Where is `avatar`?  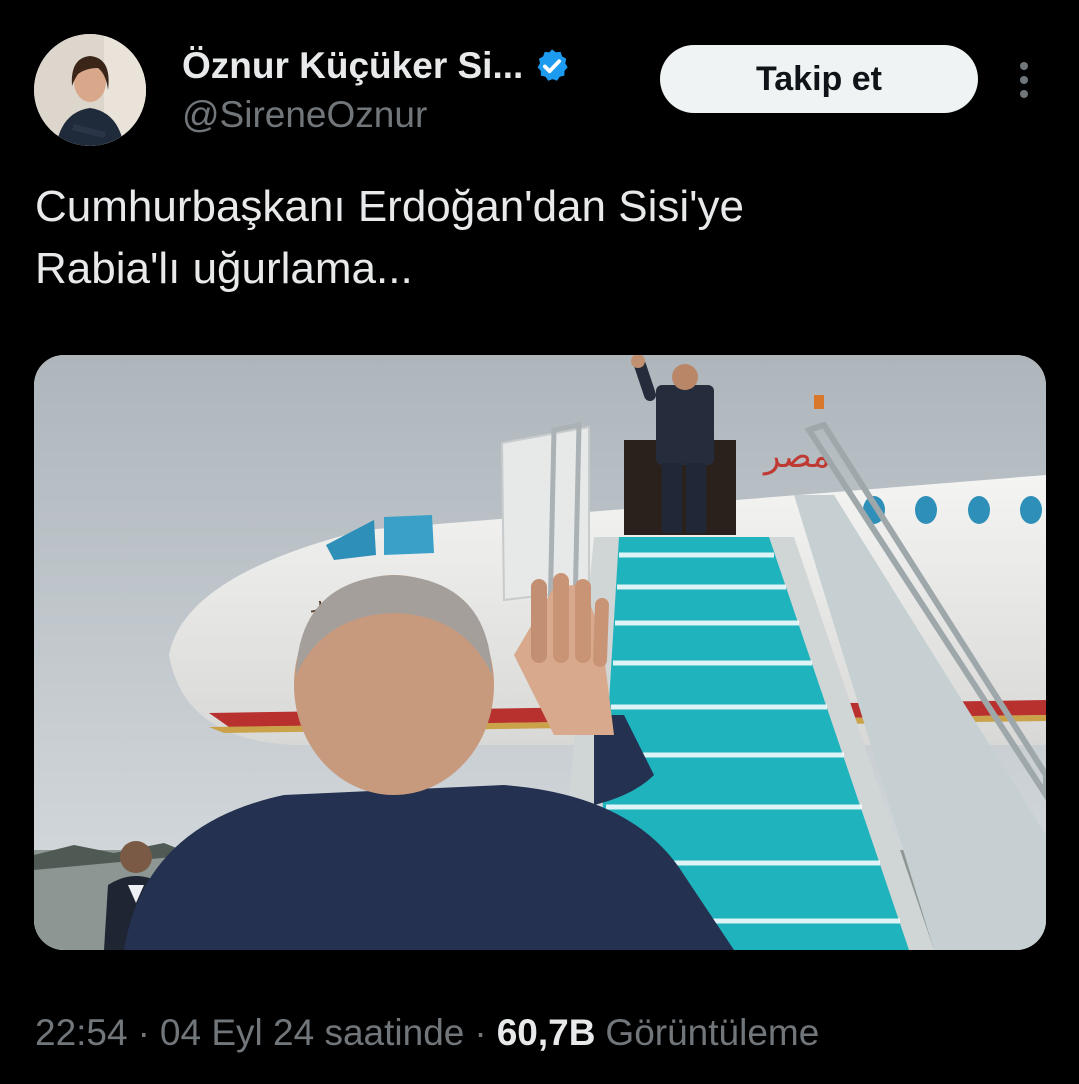
avatar is located at coordinates (90, 90).